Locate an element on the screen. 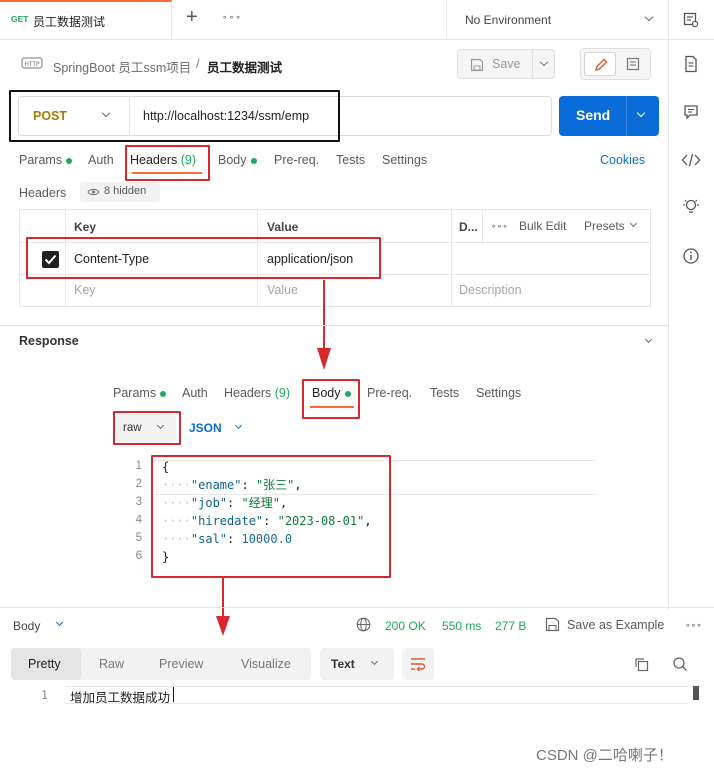  response-time: 550 ms is located at coordinates (461, 626).